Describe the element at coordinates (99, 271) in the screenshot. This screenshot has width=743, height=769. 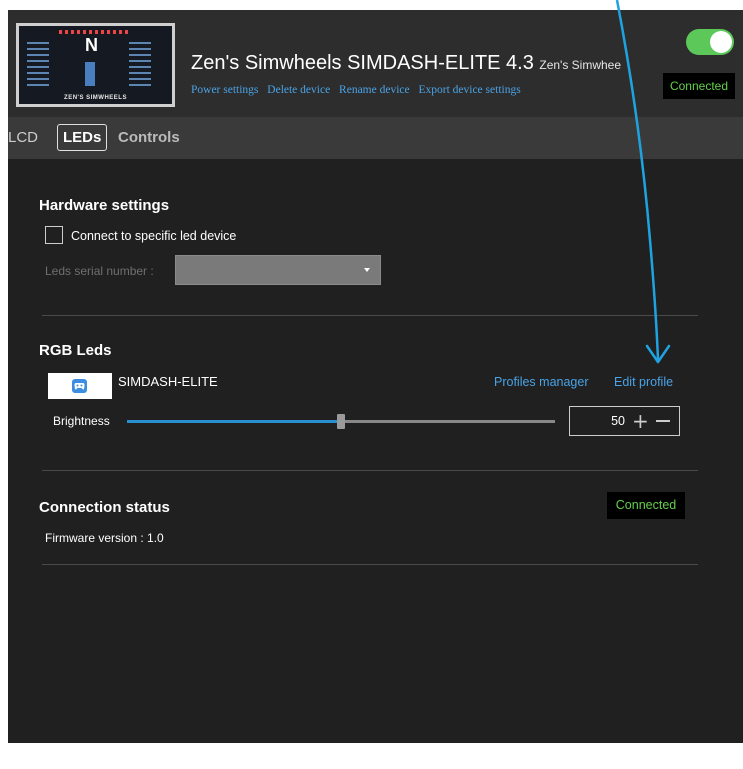
I see `serial-number-label: Leds serial number :` at that location.